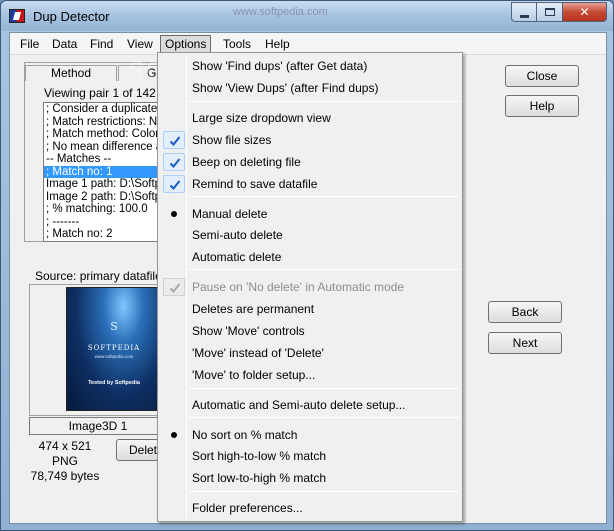 The width and height of the screenshot is (614, 531). I want to click on menu-item-label: 'Move' instead of 'Delete', so click(258, 353).